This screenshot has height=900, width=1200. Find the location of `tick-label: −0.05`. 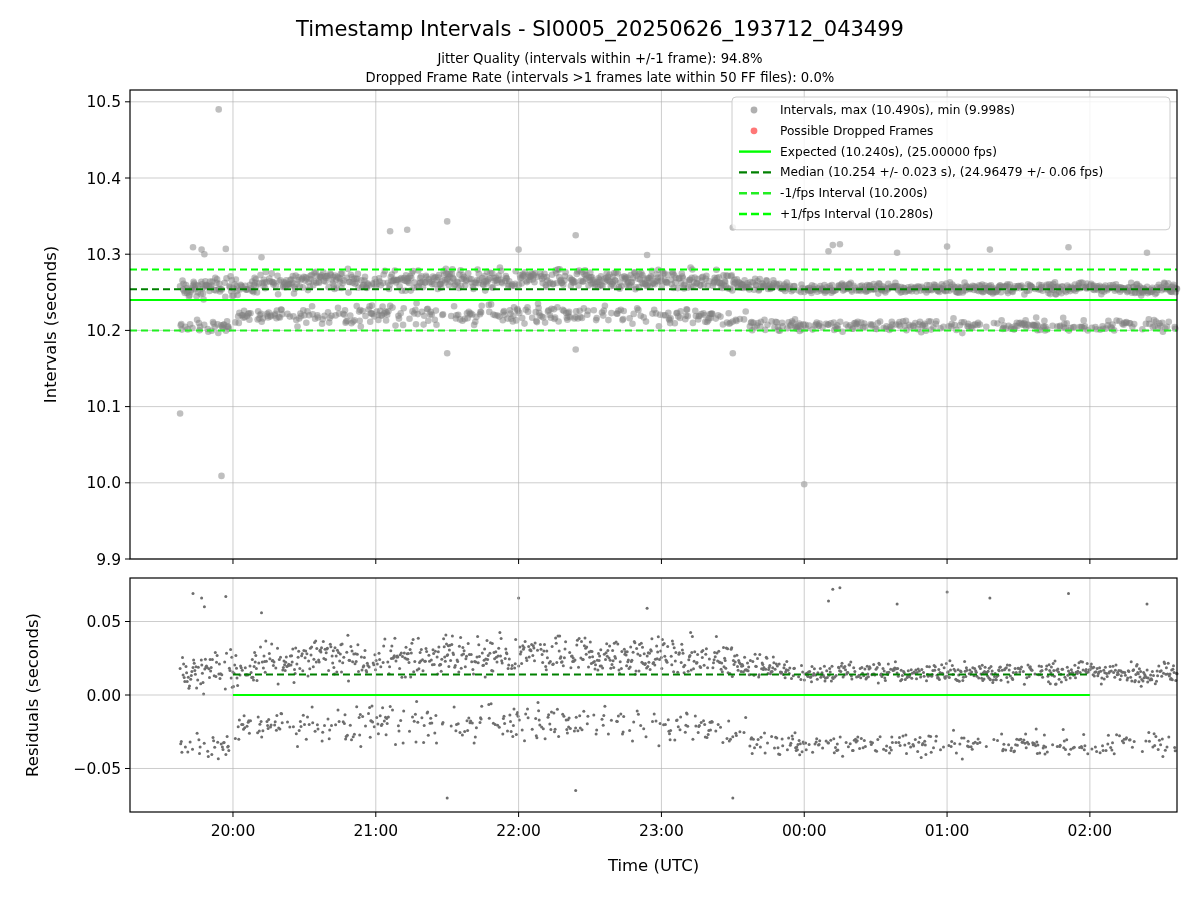

tick-label: −0.05 is located at coordinates (97, 769).